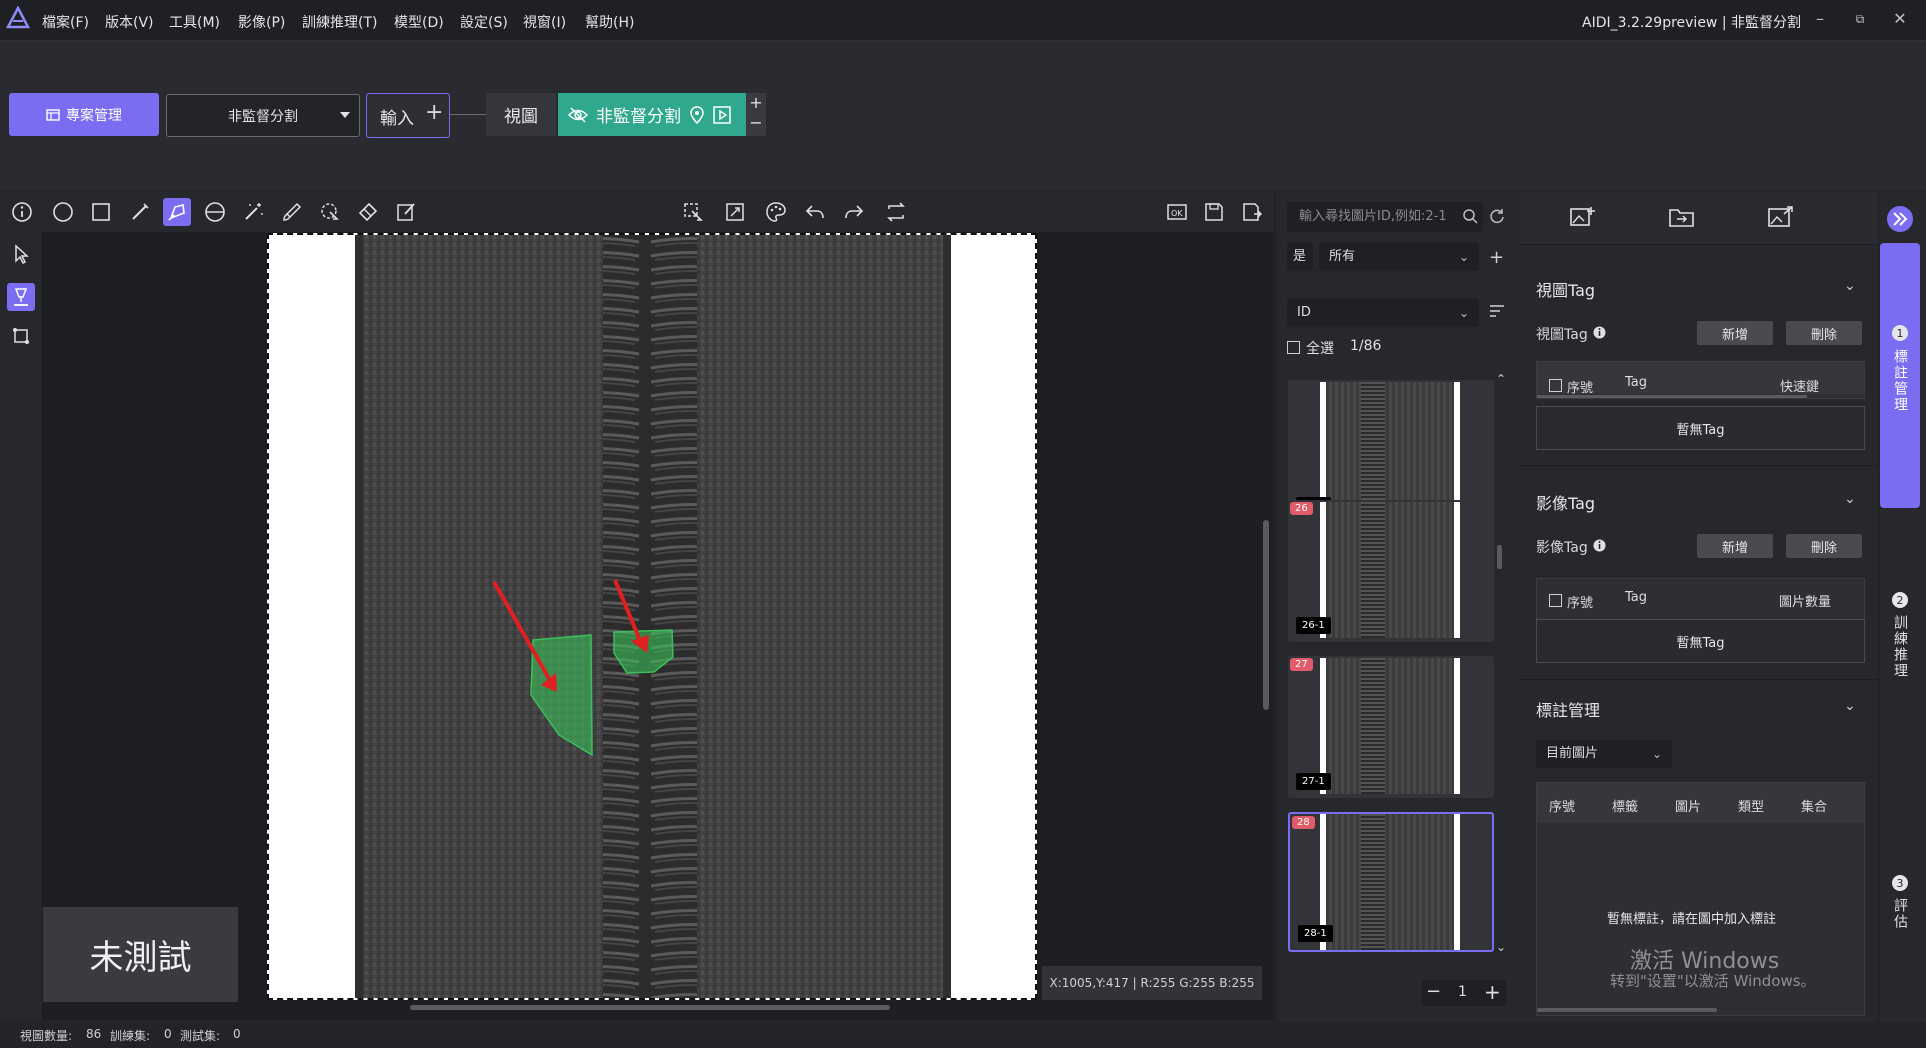  I want to click on unsupervised-segmentation-node: 非監督分割, so click(652, 114).